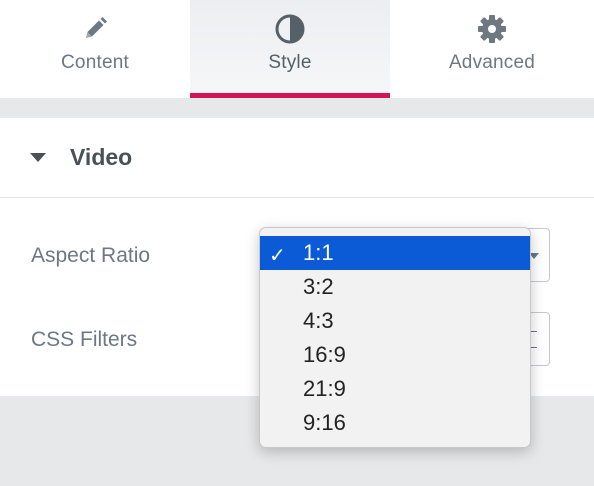 The image size is (594, 486). I want to click on pencil-icon, so click(95, 29).